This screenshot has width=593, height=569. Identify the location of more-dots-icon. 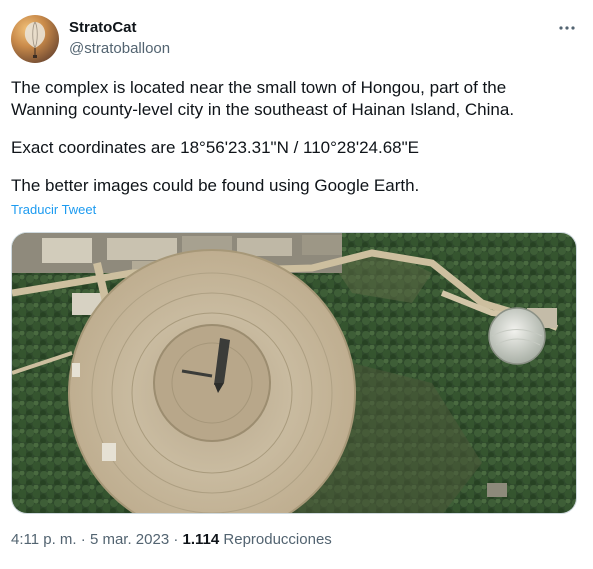
(567, 28).